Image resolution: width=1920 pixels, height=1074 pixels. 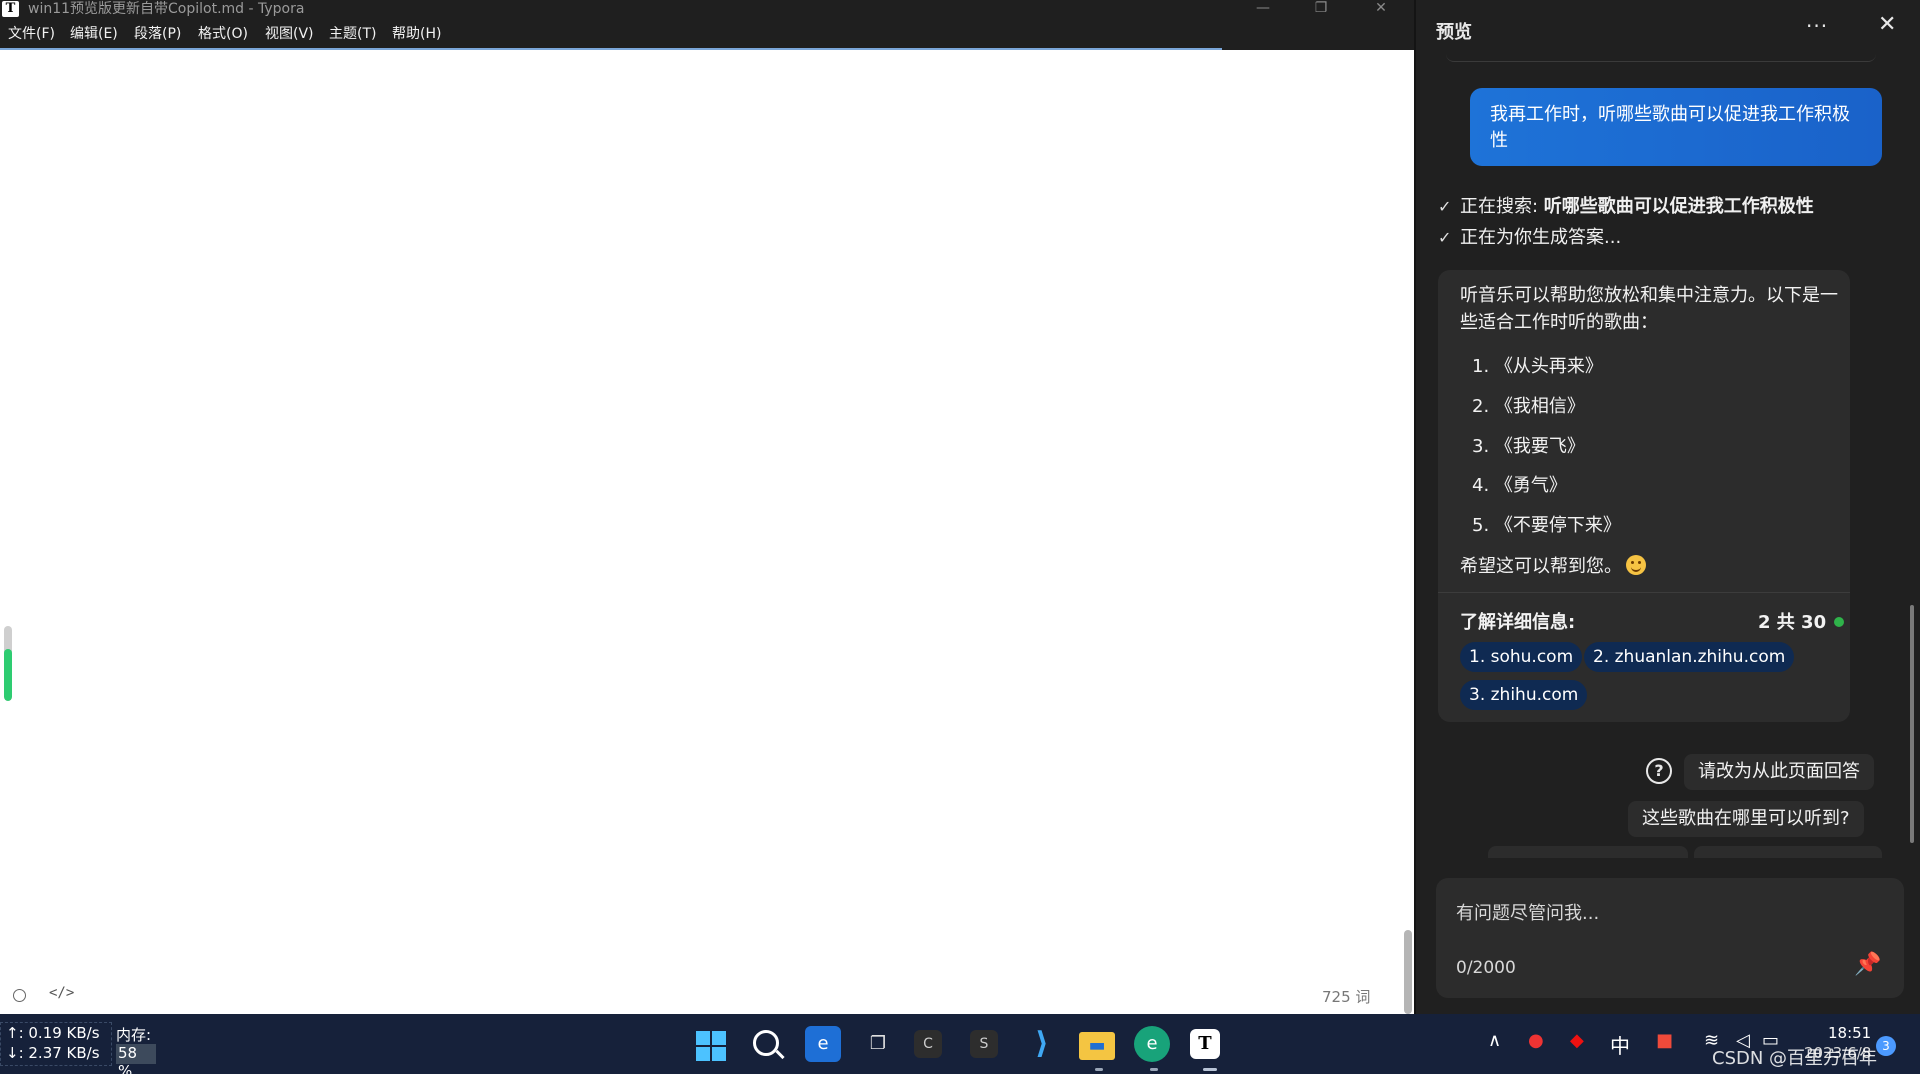 What do you see at coordinates (94, 34) in the screenshot?
I see `menu-edit: 编辑(E)` at bounding box center [94, 34].